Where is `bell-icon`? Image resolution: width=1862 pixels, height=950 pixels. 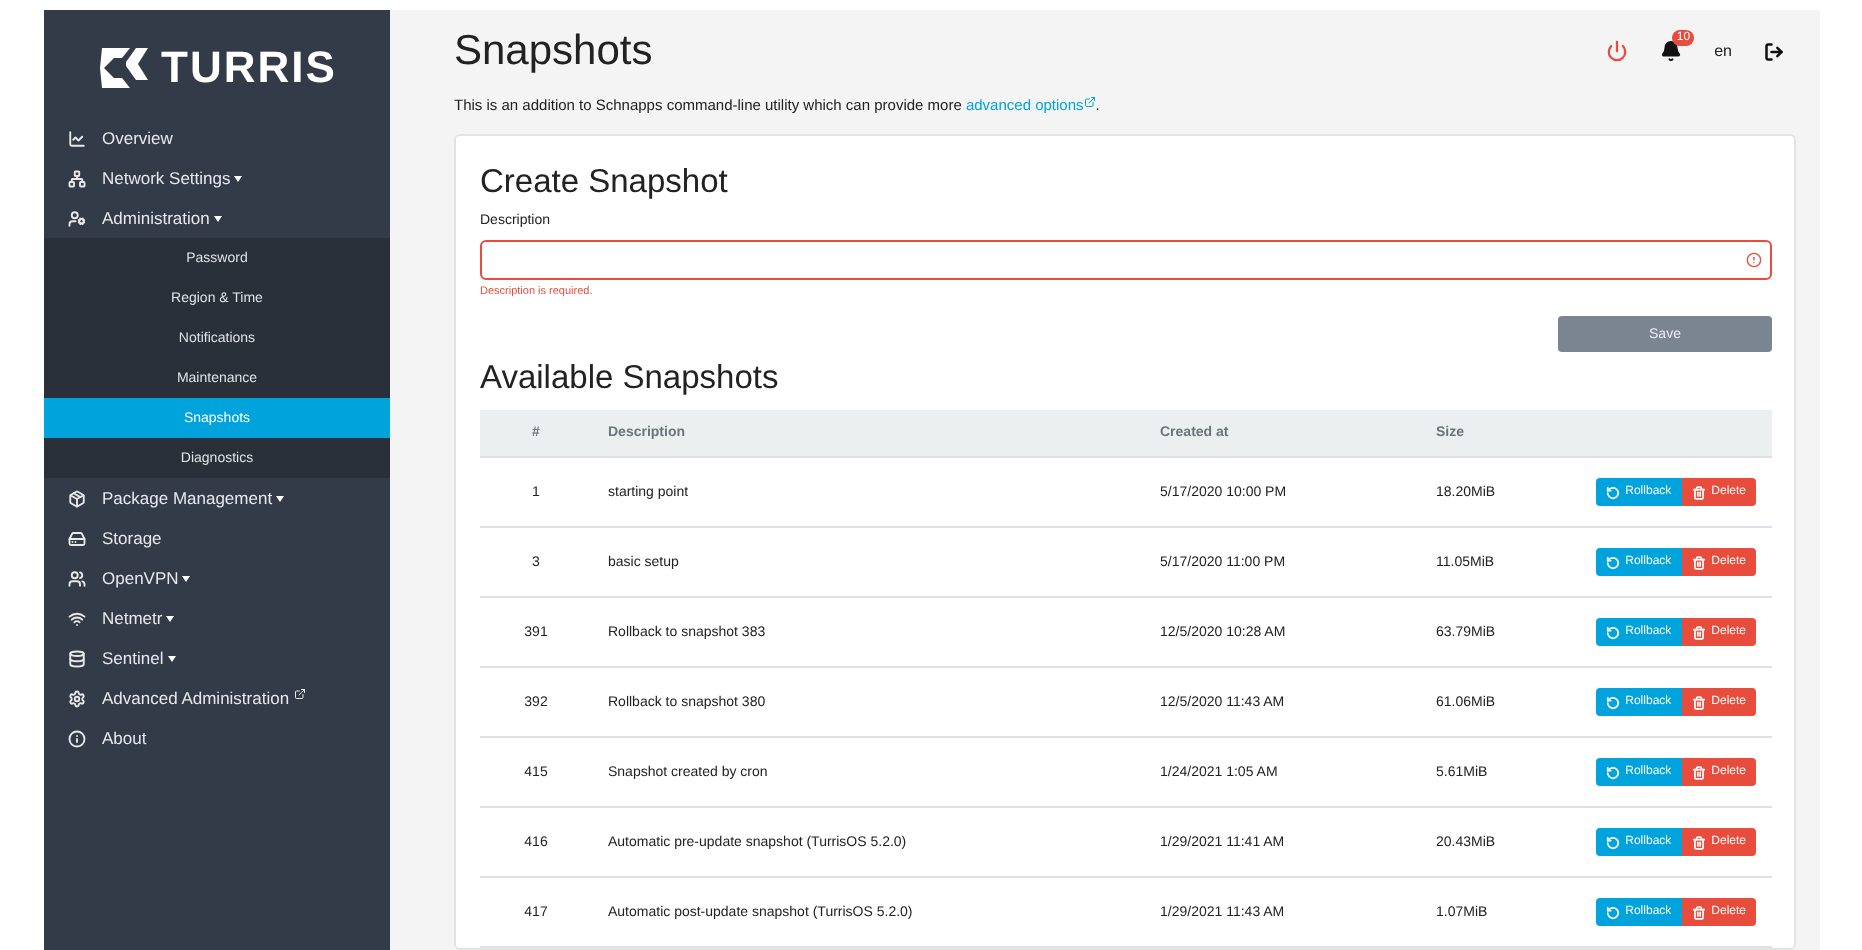
bell-icon is located at coordinates (1671, 51).